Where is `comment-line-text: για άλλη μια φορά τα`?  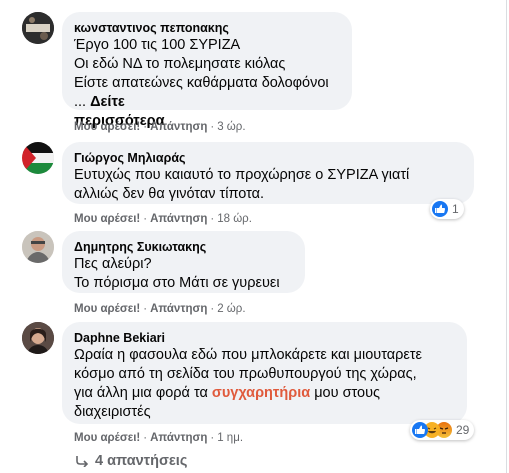
comment-line-text: για άλλη μια φορά τα is located at coordinates (141, 393).